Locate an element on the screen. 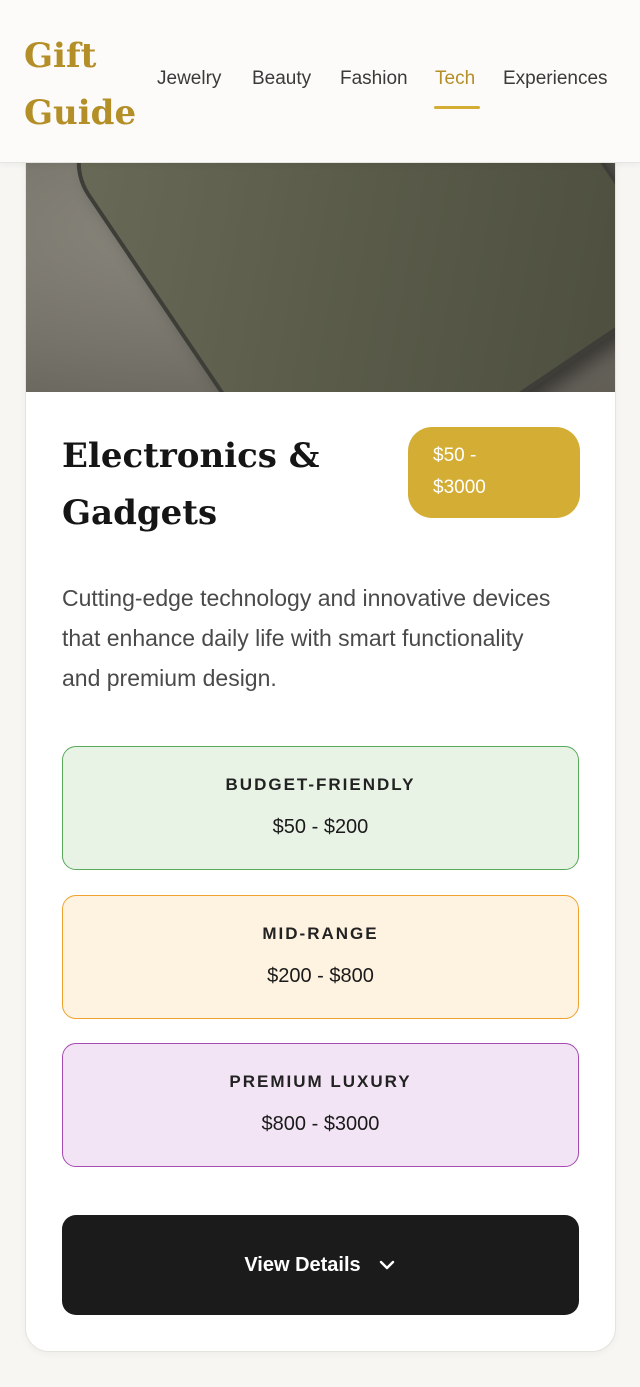  tier-range: $200 - $800 is located at coordinates (320, 976).